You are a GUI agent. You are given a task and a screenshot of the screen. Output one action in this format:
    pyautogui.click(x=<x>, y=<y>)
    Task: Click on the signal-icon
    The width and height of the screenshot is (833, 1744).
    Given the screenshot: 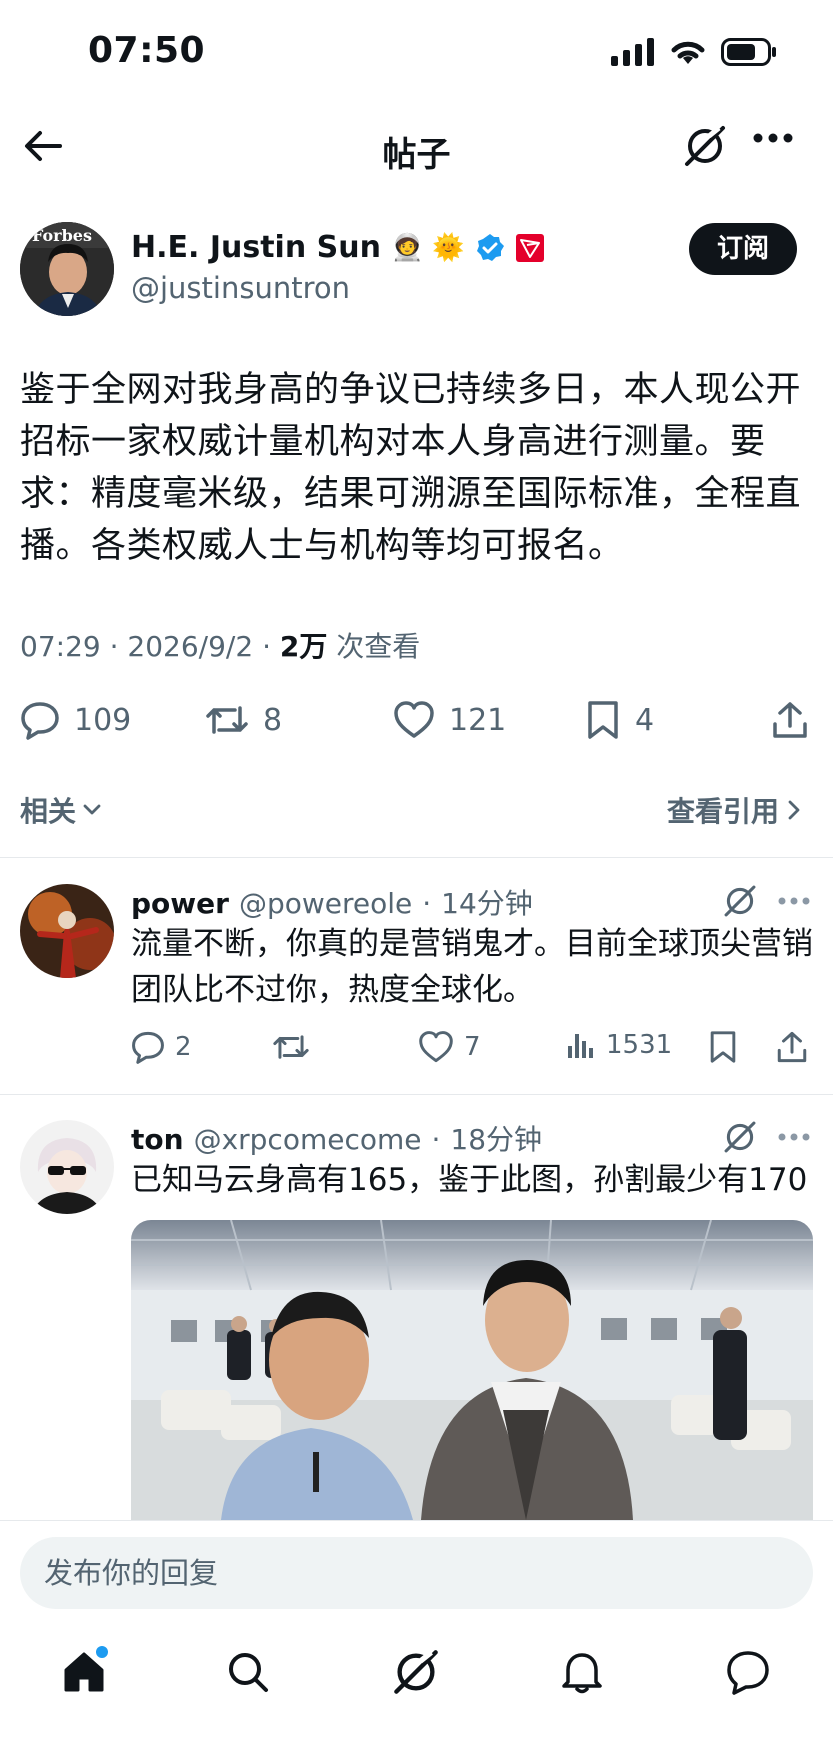 What is the action you would take?
    pyautogui.click(x=632, y=52)
    